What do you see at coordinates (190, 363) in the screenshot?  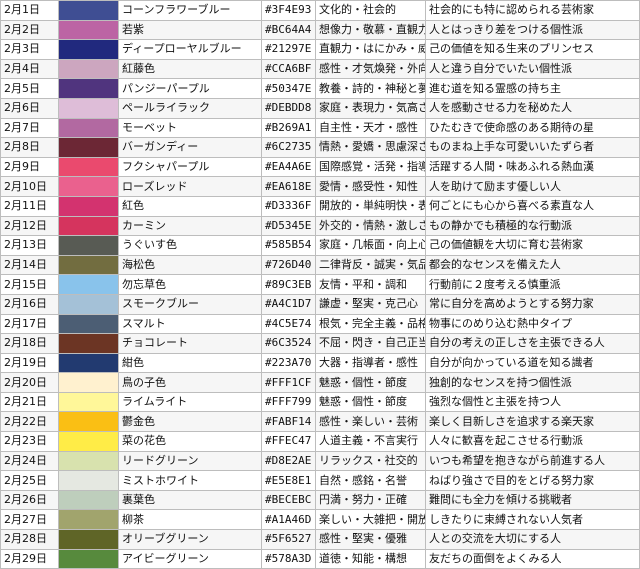 I see `color-name-cell: 紺色` at bounding box center [190, 363].